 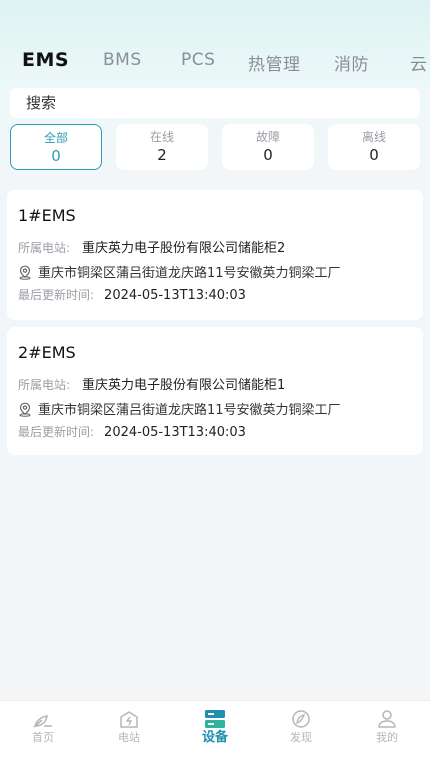 What do you see at coordinates (43, 719) in the screenshot?
I see `home-leaf-icon` at bounding box center [43, 719].